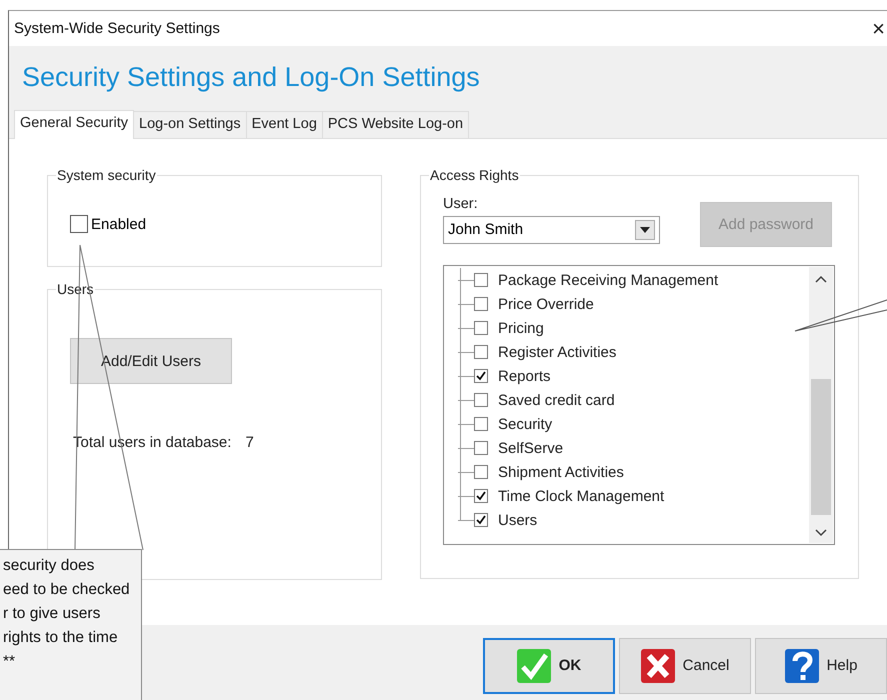 This screenshot has height=700, width=887. What do you see at coordinates (74, 124) in the screenshot?
I see `tab: General Security` at bounding box center [74, 124].